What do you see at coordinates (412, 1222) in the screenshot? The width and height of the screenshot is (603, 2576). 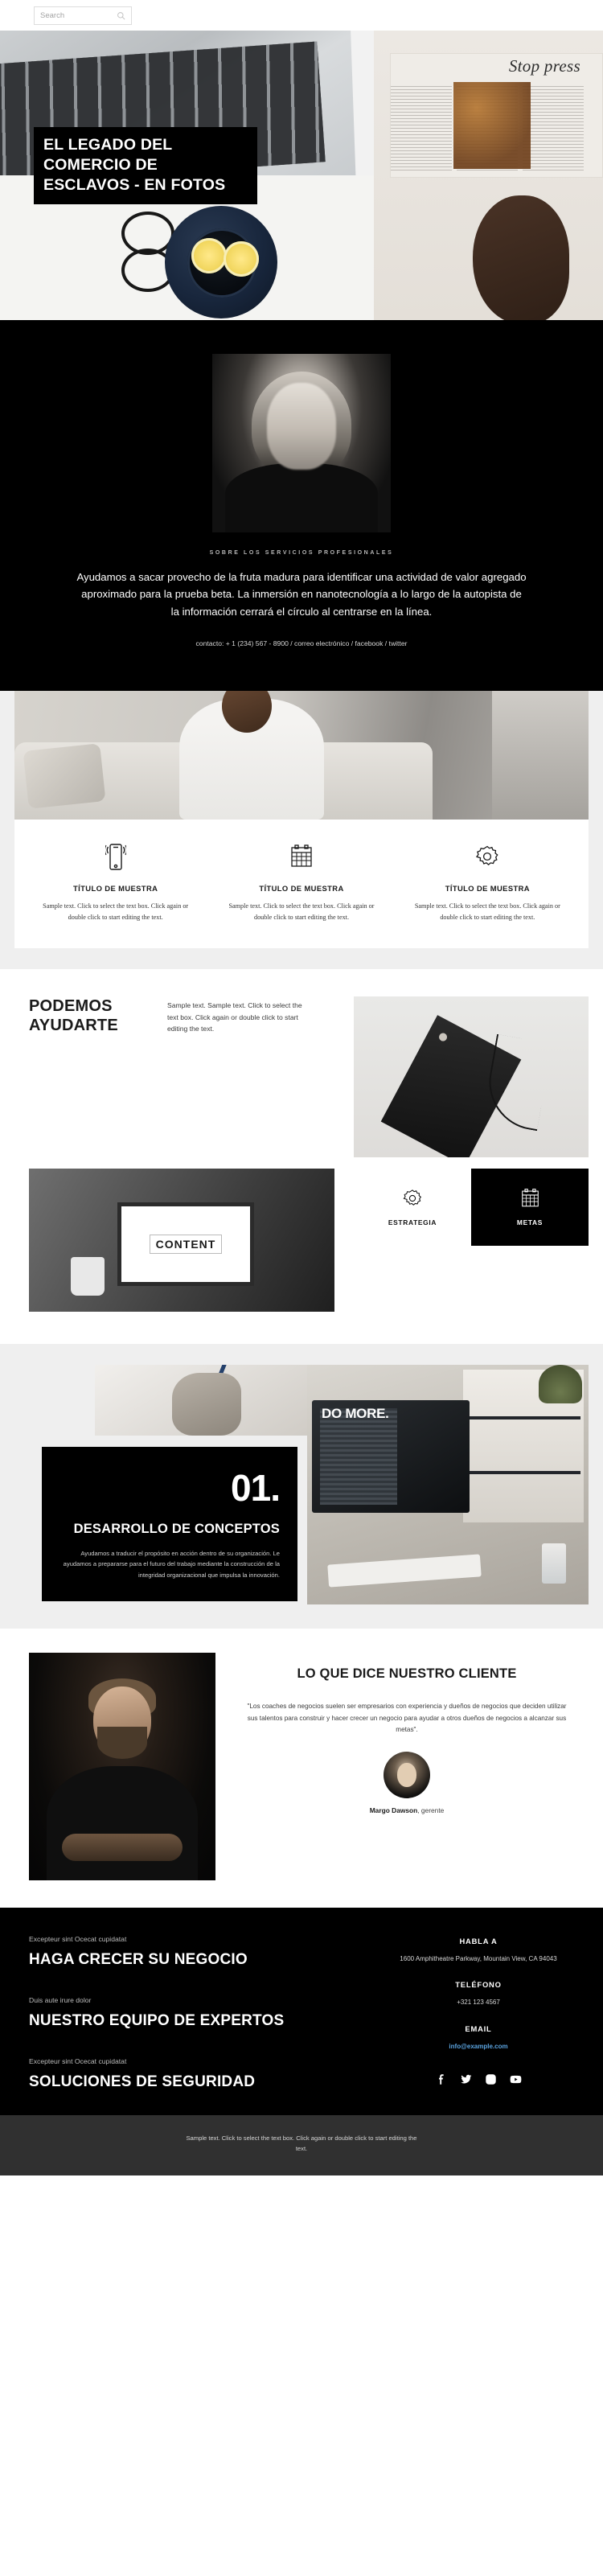 I see `kpi-label: ESTRATEGIA` at bounding box center [412, 1222].